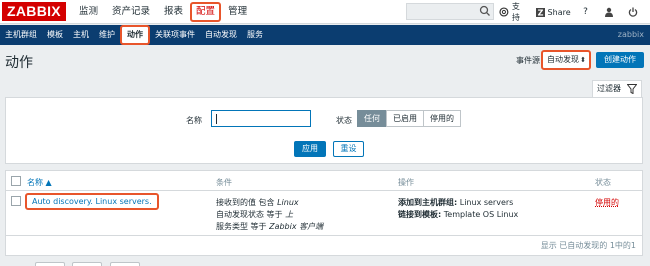 The image size is (650, 266). Describe the element at coordinates (324, 235) in the screenshot. I see `row-divider` at that location.